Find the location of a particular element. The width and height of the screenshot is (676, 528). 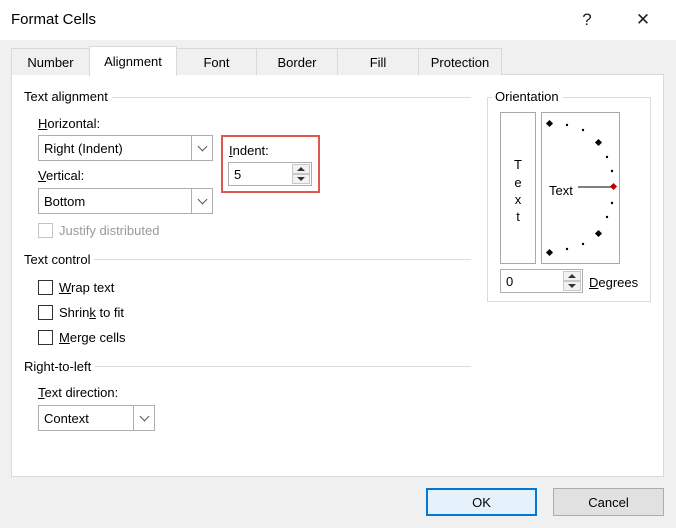

shrink-to-fit-checkbox is located at coordinates (45, 312).